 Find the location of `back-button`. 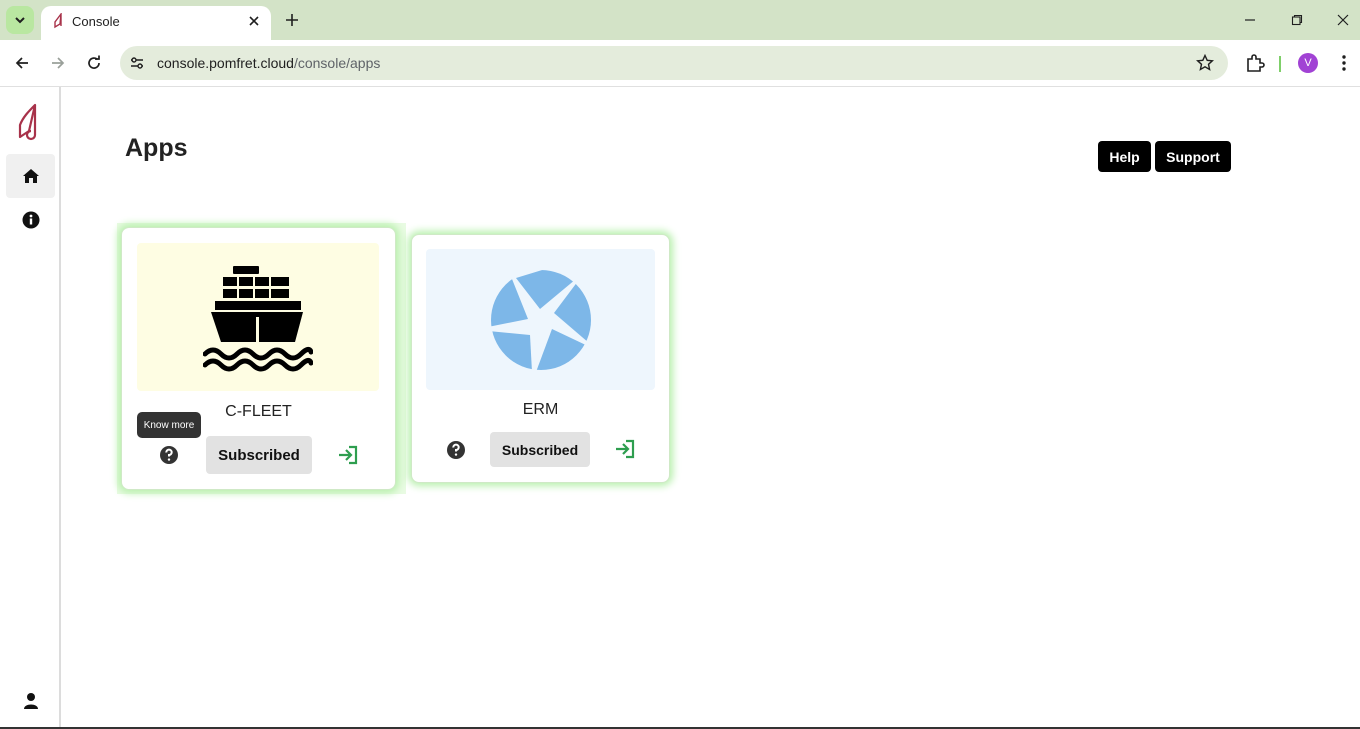

back-button is located at coordinates (22, 63).